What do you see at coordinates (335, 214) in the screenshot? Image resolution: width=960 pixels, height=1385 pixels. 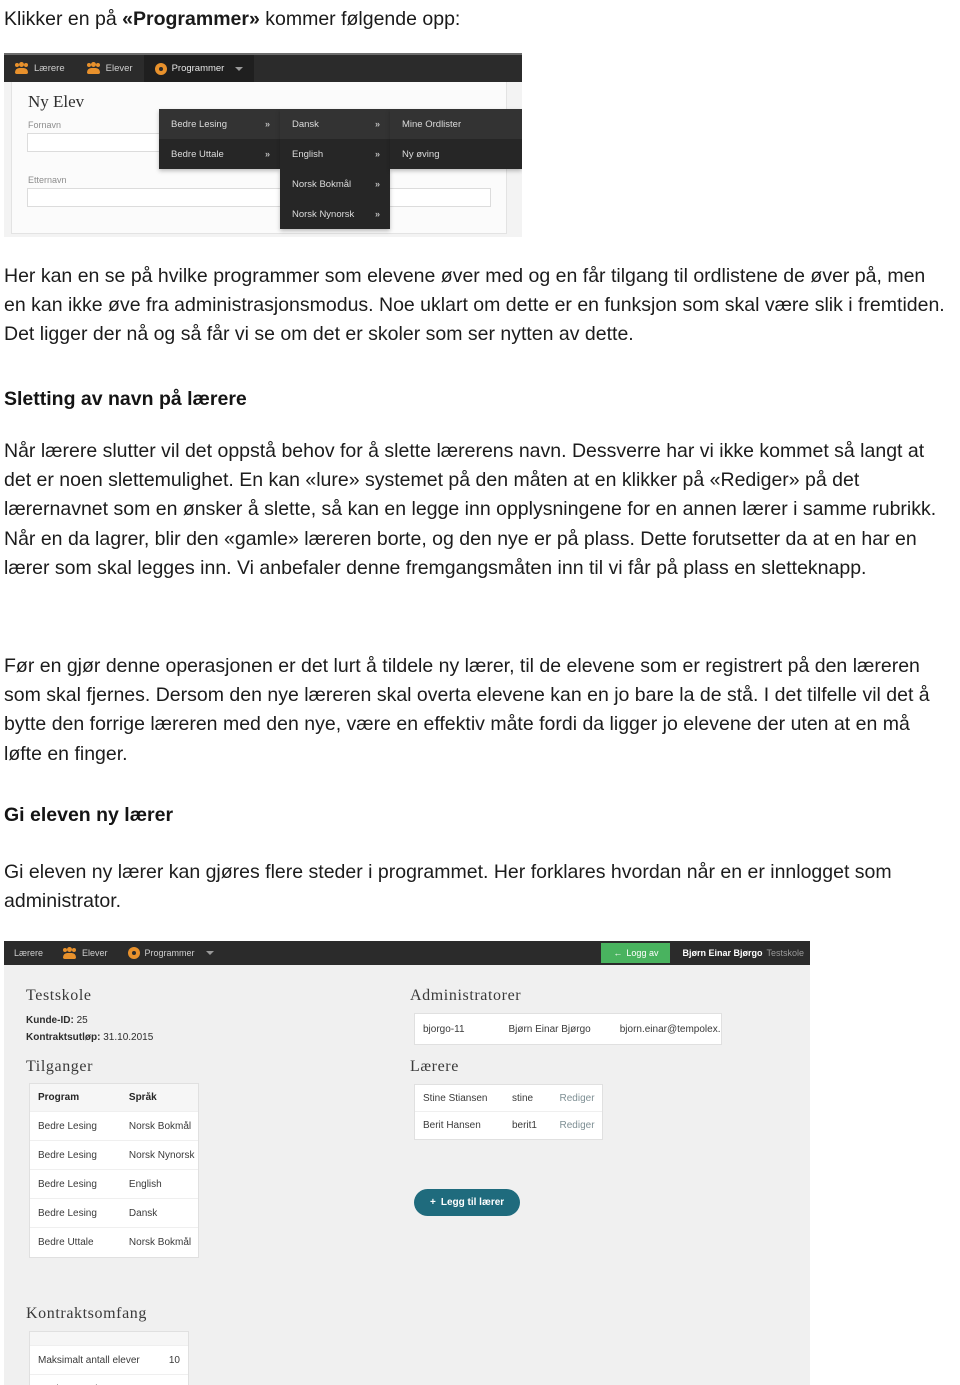 I see `menu-item-norsk-nynorsk: Norsk Nynorsk »` at bounding box center [335, 214].